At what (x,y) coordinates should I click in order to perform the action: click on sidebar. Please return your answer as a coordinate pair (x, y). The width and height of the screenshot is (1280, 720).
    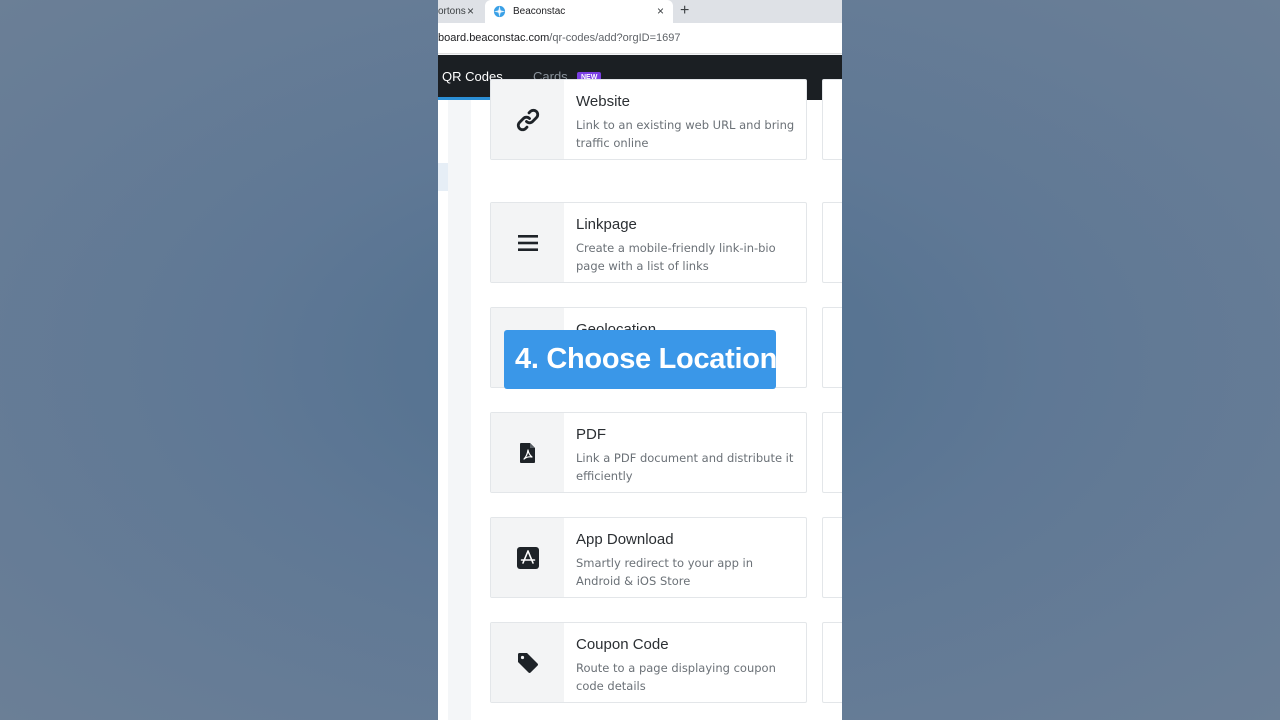
    Looking at the image, I should click on (443, 410).